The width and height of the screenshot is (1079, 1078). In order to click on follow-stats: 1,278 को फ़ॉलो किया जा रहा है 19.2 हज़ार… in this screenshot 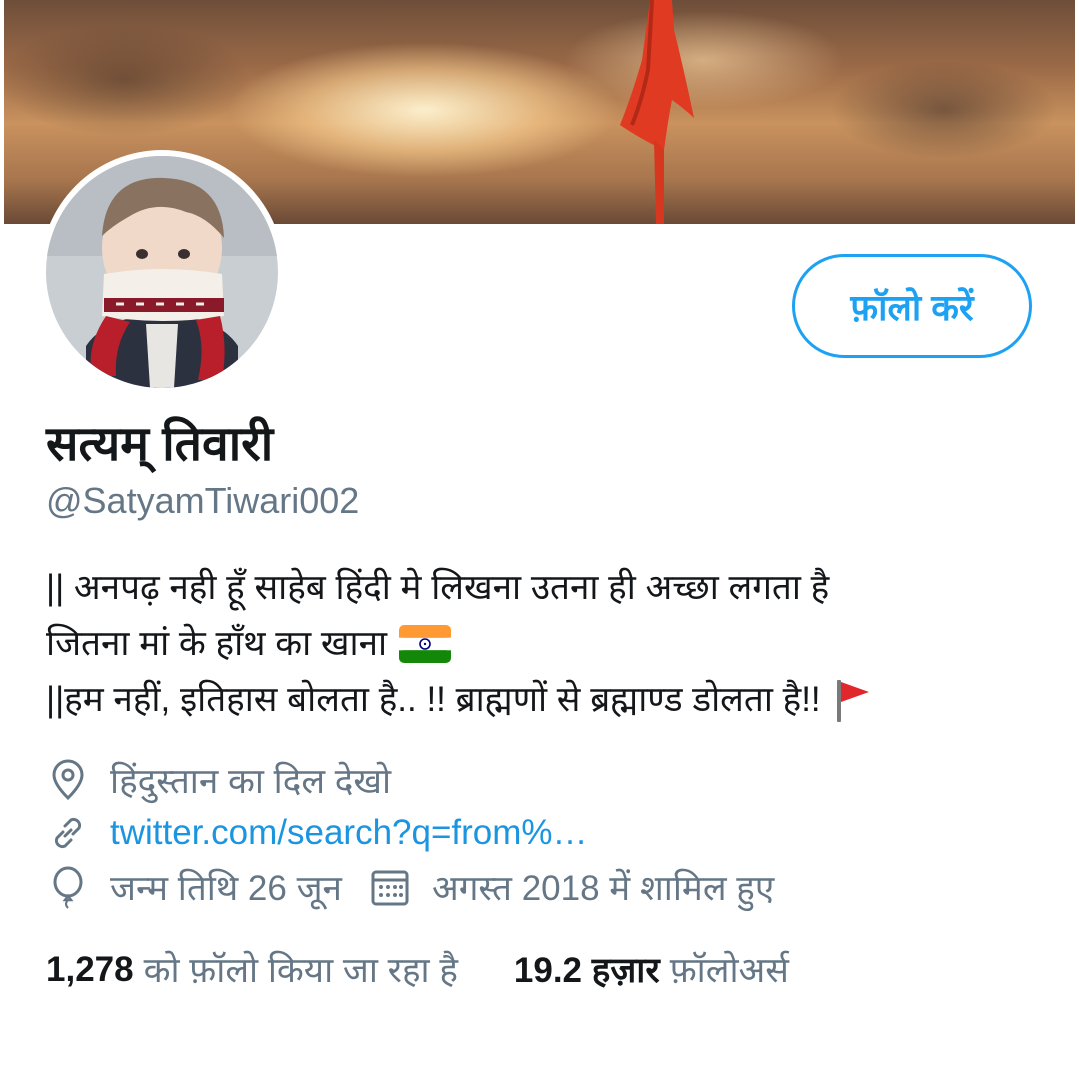, I will do `click(417, 969)`.